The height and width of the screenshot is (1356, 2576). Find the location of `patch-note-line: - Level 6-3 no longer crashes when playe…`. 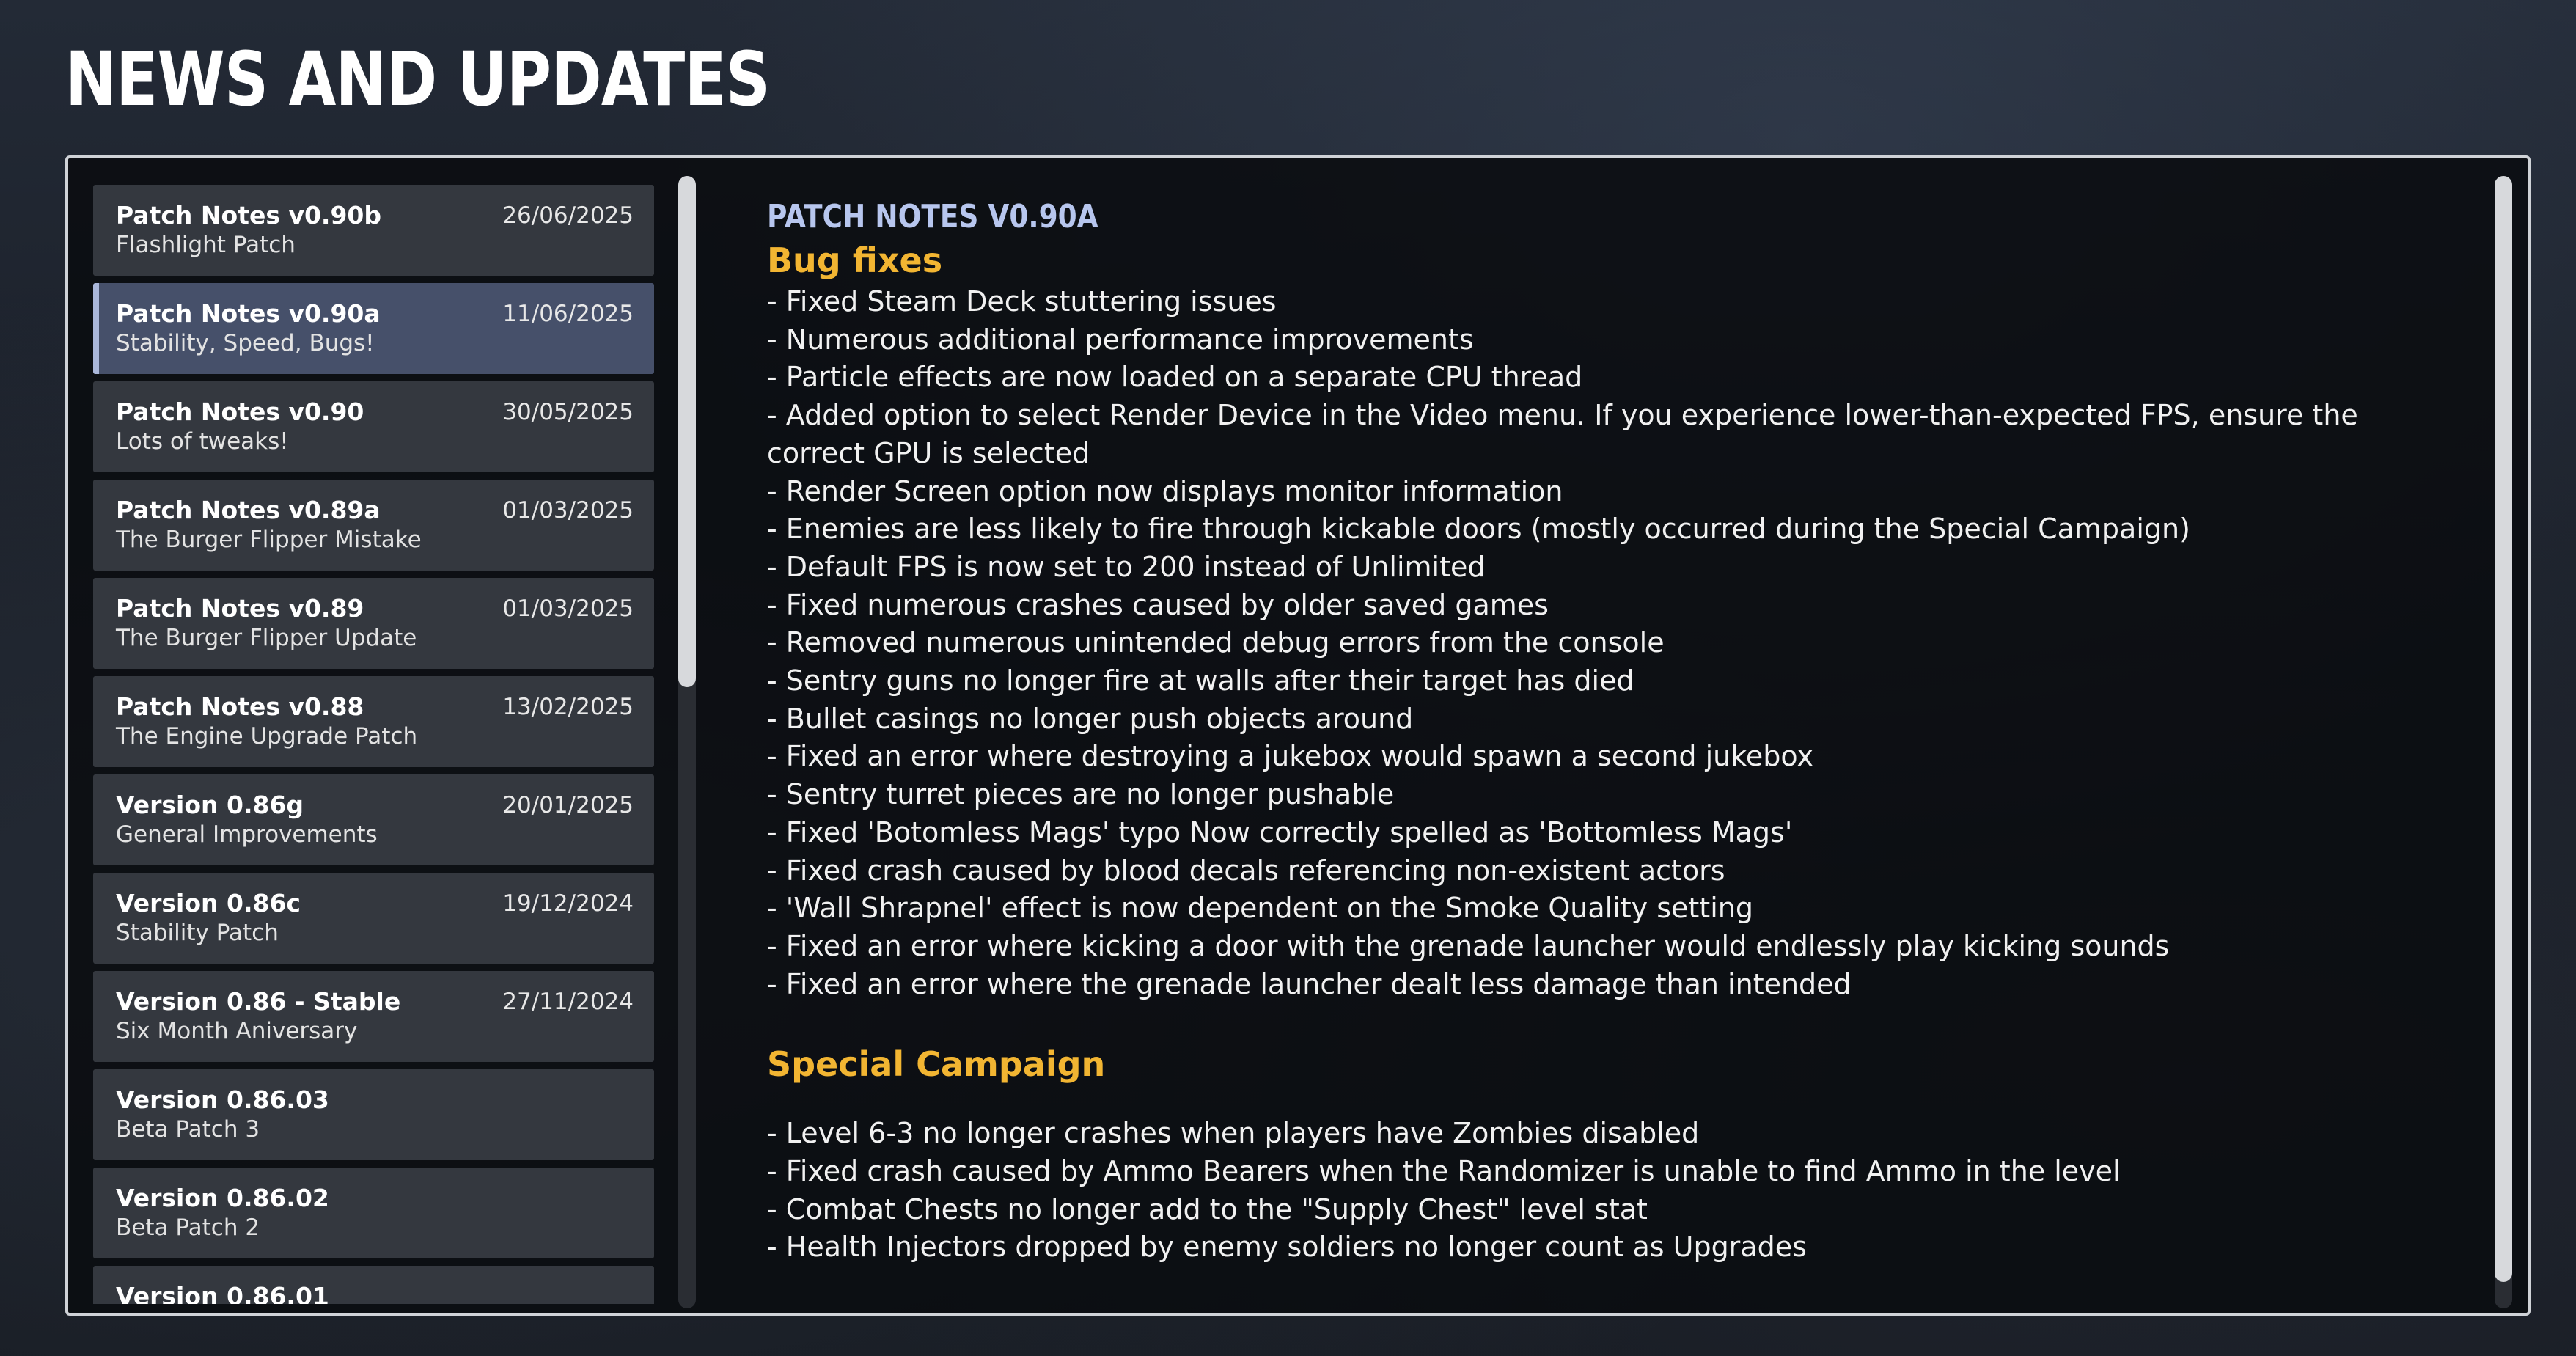

patch-note-line: - Level 6-3 no longer crashes when playe… is located at coordinates (1234, 1133).